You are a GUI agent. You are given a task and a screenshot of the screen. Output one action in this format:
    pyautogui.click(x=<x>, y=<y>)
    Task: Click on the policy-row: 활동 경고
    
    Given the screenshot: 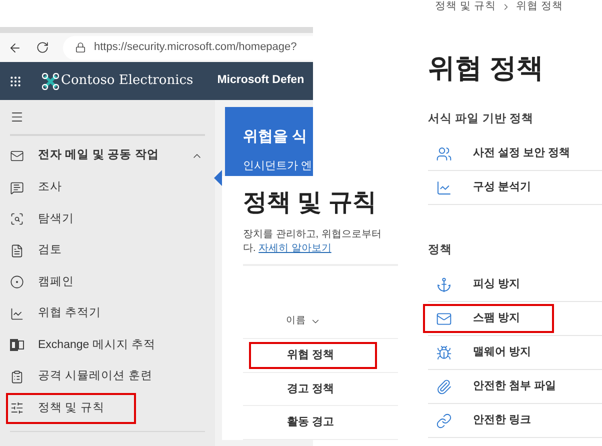 What is the action you would take?
    pyautogui.click(x=313, y=422)
    